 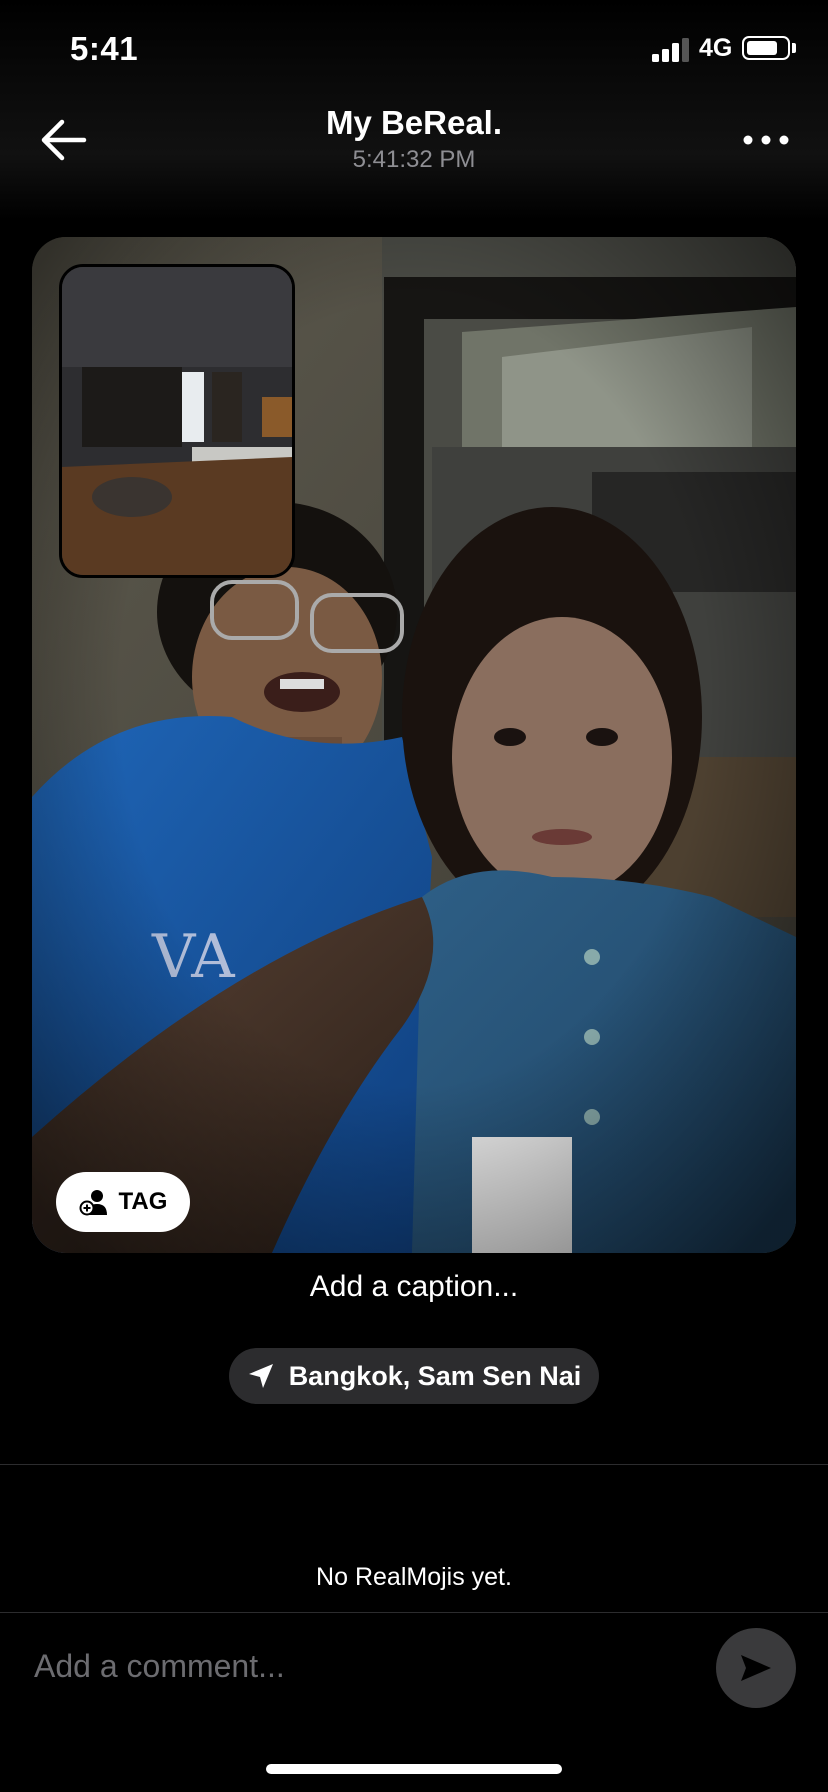 I want to click on battery-tip, so click(x=794, y=48).